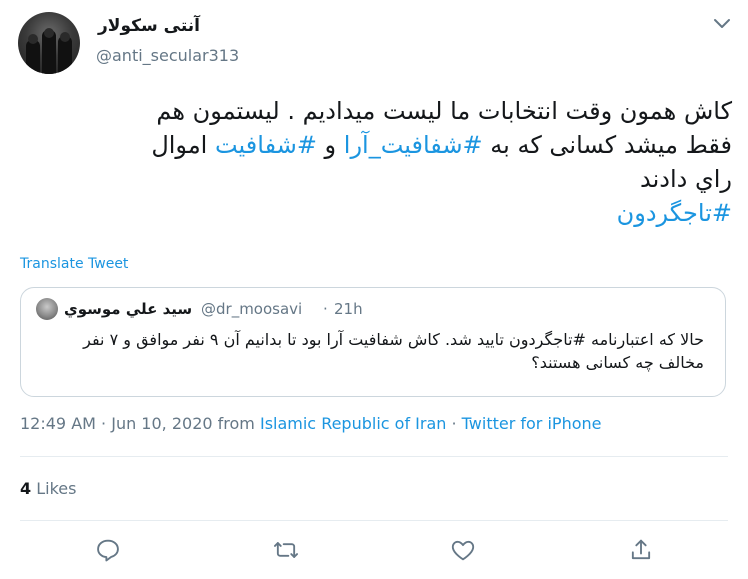 The image size is (748, 579). I want to click on likes-stat: 4 Likes, so click(48, 488).